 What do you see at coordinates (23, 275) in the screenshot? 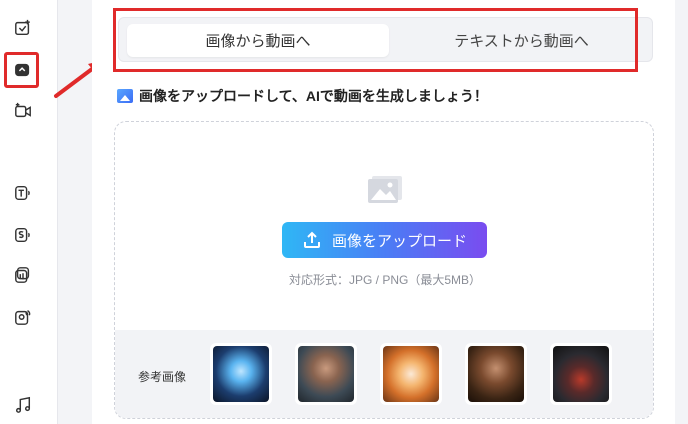
I see `layers-audio-icon` at bounding box center [23, 275].